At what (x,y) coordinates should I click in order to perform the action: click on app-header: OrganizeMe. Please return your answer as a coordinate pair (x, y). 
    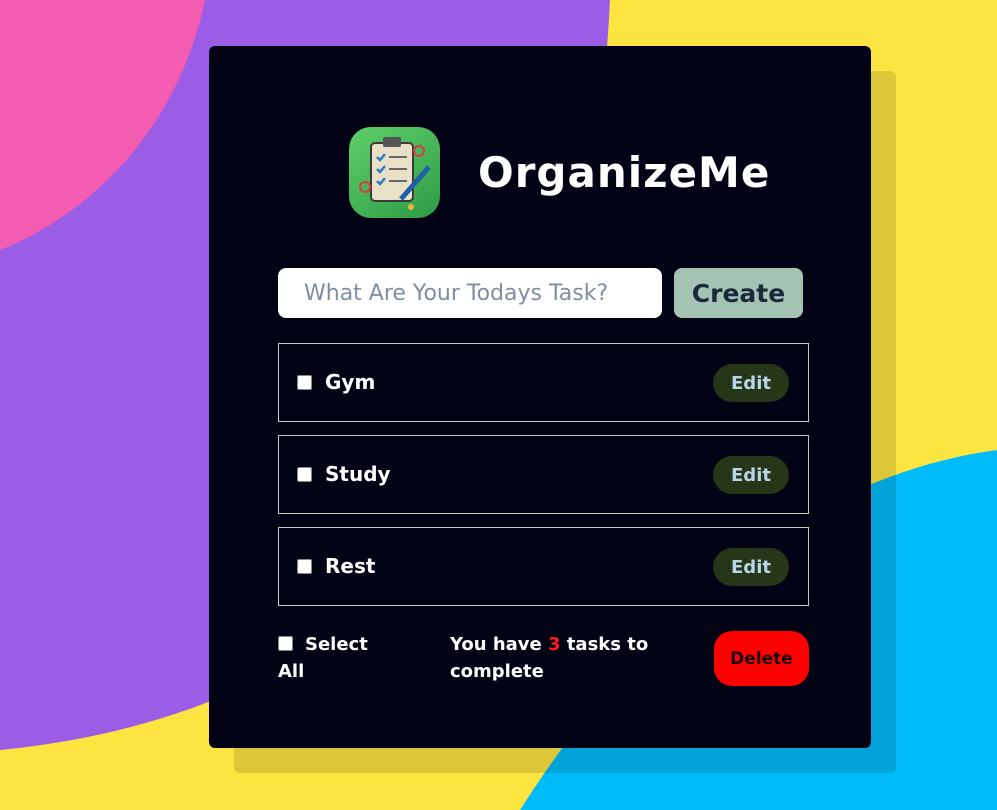
    Looking at the image, I should click on (559, 172).